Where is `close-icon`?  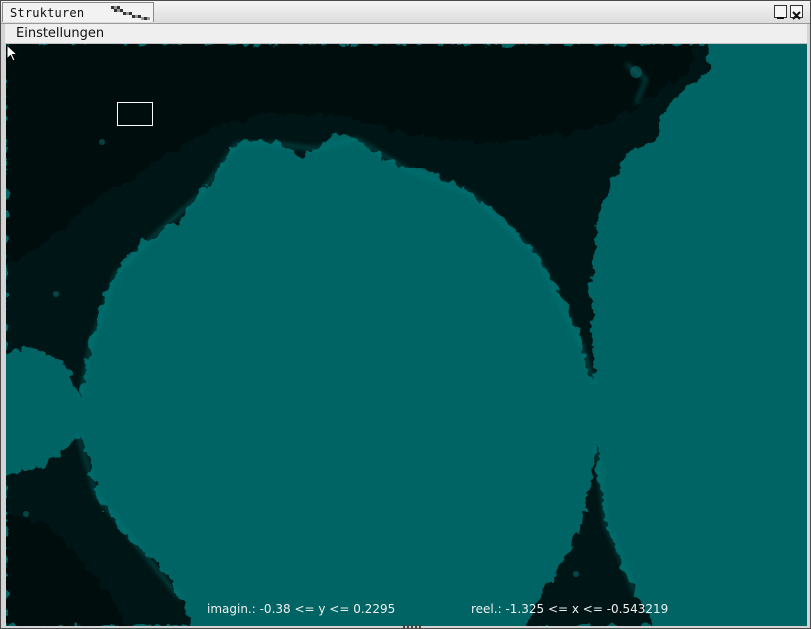
close-icon is located at coordinates (796, 15).